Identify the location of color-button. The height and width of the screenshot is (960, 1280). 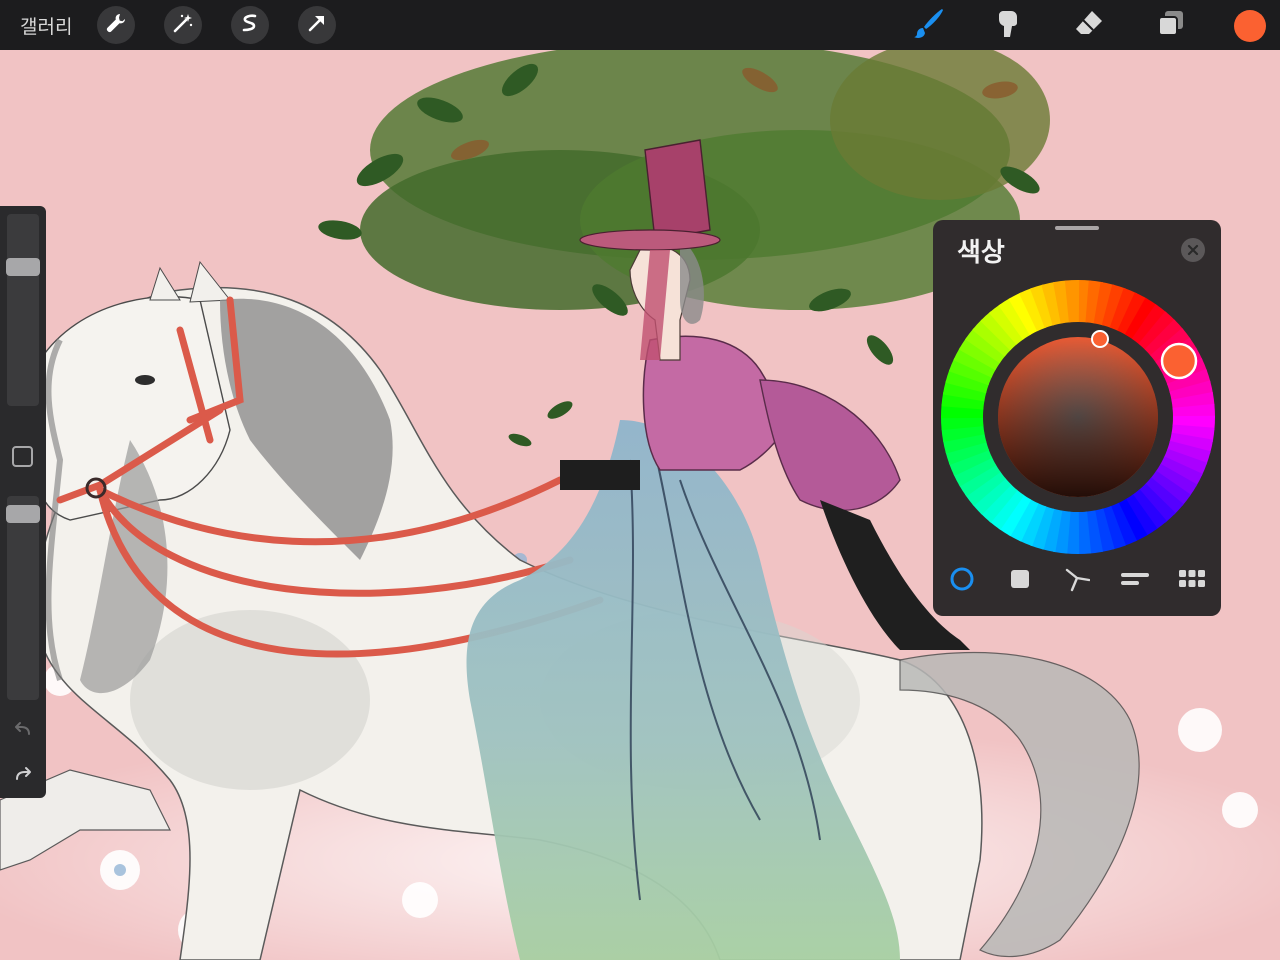
(1250, 26).